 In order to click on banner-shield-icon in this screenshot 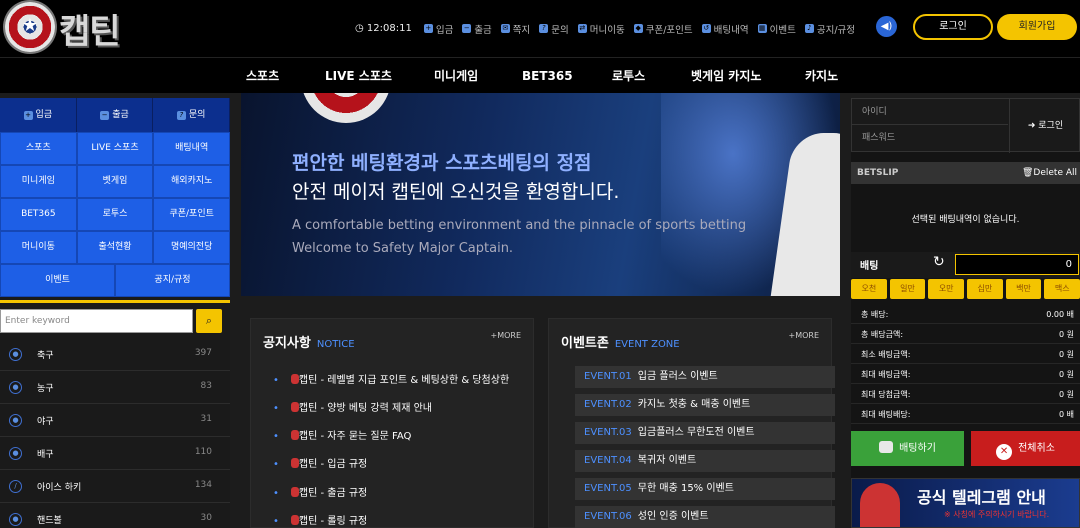, I will do `click(346, 108)`.